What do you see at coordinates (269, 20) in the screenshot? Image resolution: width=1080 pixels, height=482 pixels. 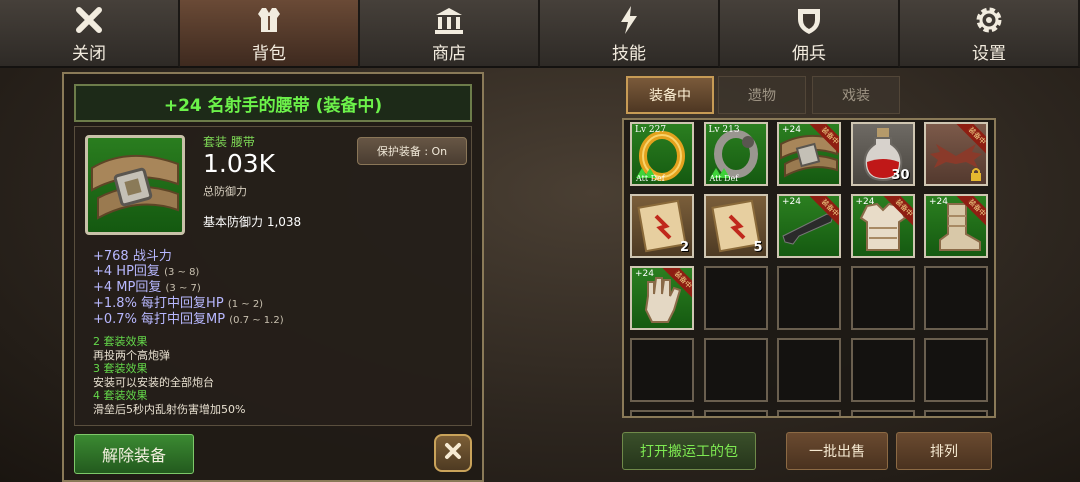 I see `armor-icon` at bounding box center [269, 20].